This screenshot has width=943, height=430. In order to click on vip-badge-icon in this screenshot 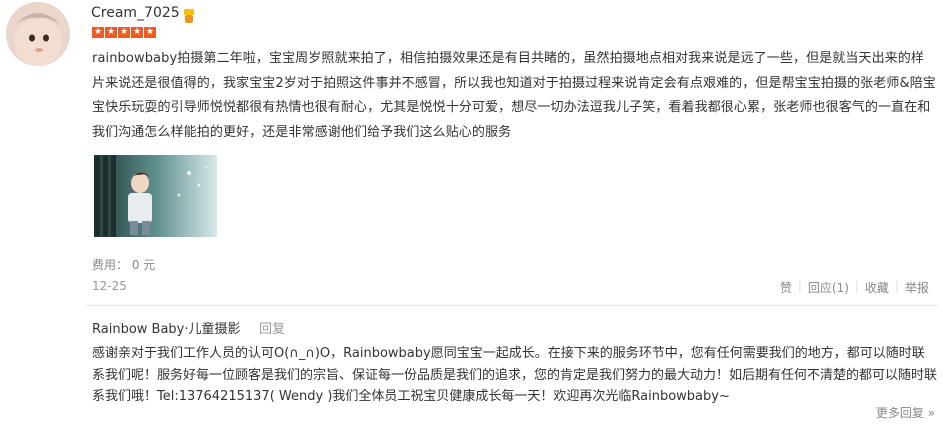, I will do `click(189, 16)`.